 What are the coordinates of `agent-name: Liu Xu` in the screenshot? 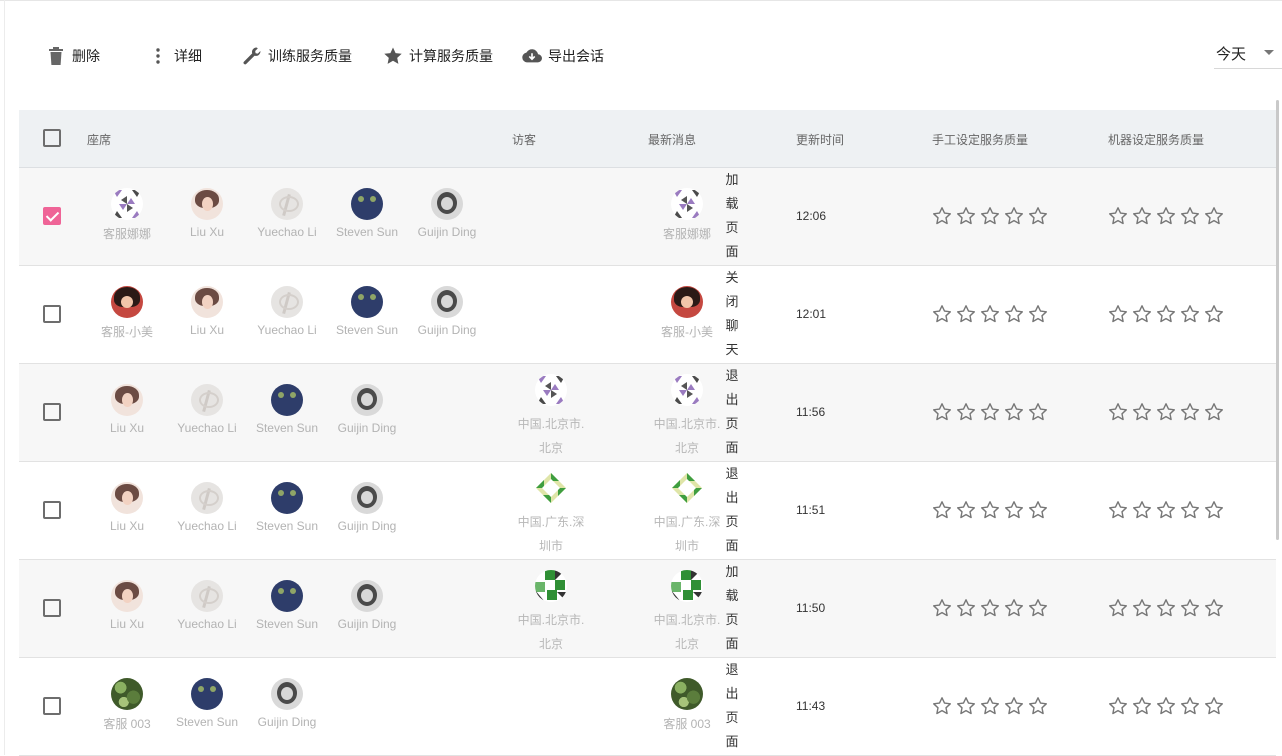 It's located at (207, 330).